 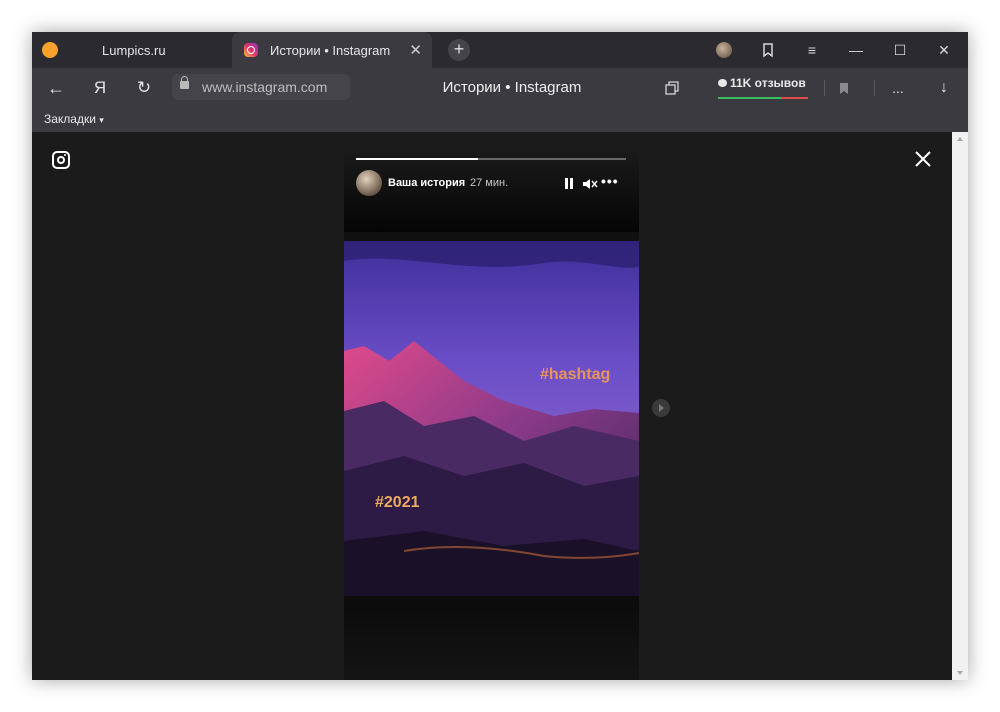 I want to click on tab-copy-icon, so click(x=672, y=88).